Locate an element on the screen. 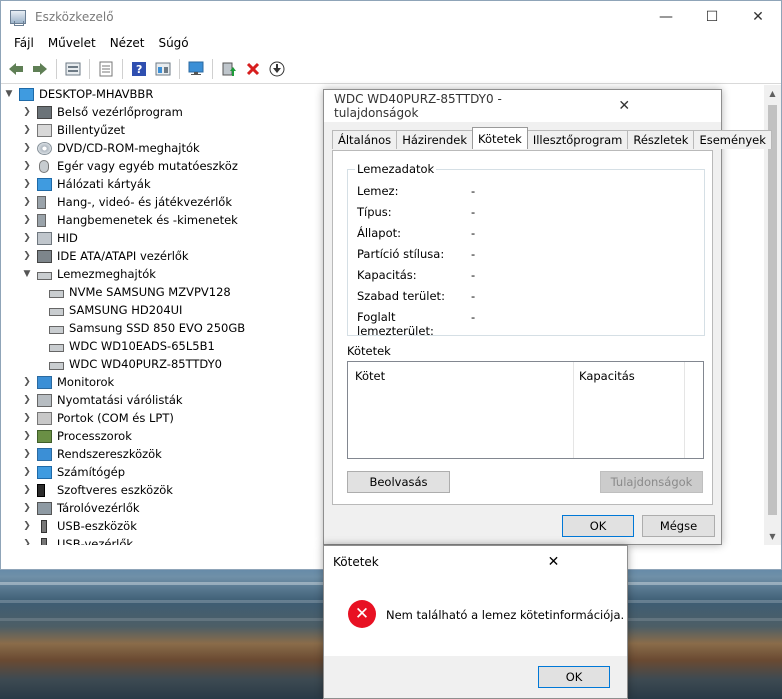 The height and width of the screenshot is (699, 782). tree-device-item: WDC WD40PURZ-85TTDY0 is located at coordinates (166, 364).